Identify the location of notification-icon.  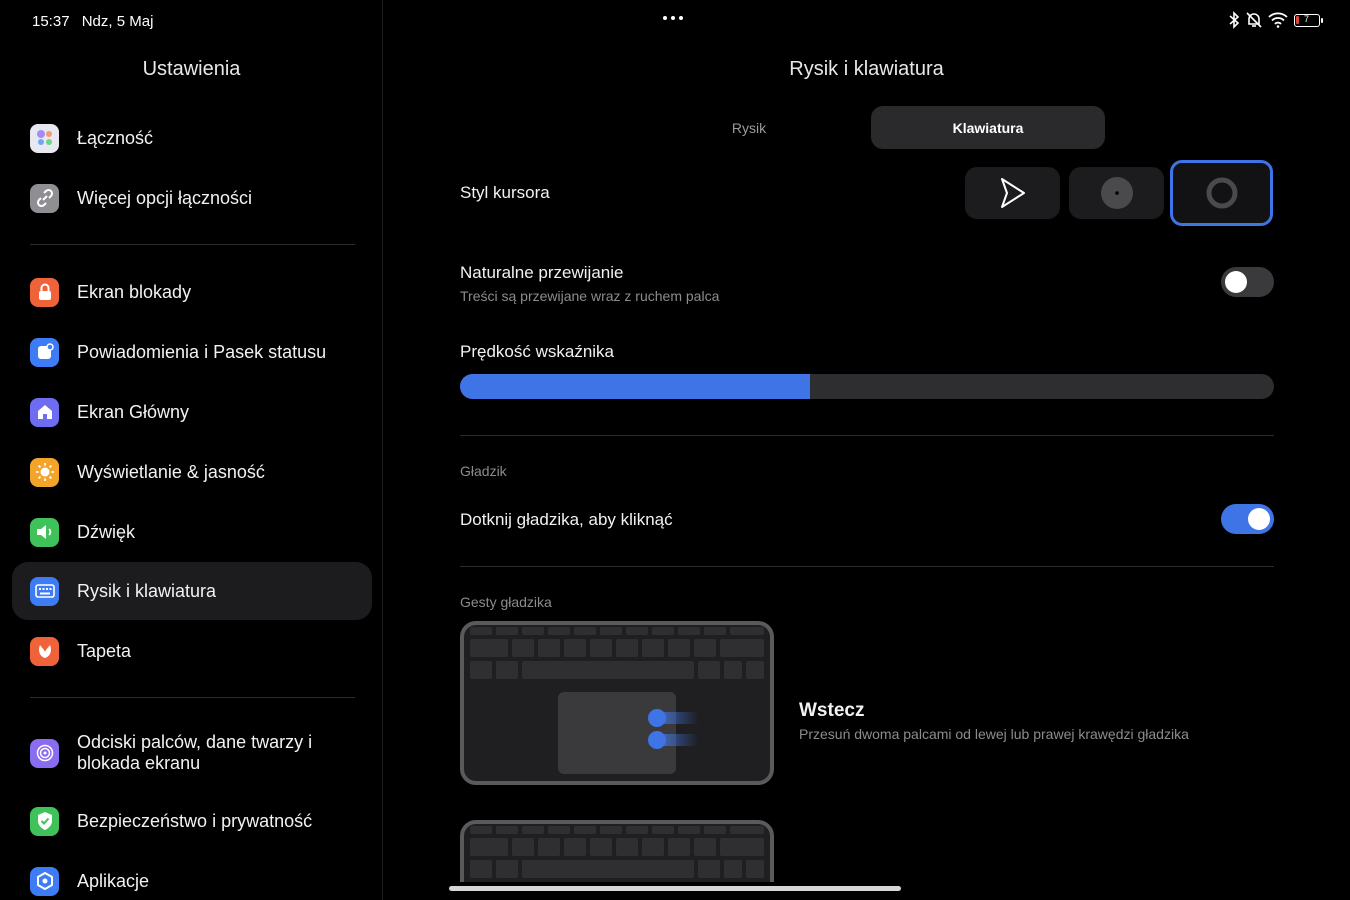
(44, 352).